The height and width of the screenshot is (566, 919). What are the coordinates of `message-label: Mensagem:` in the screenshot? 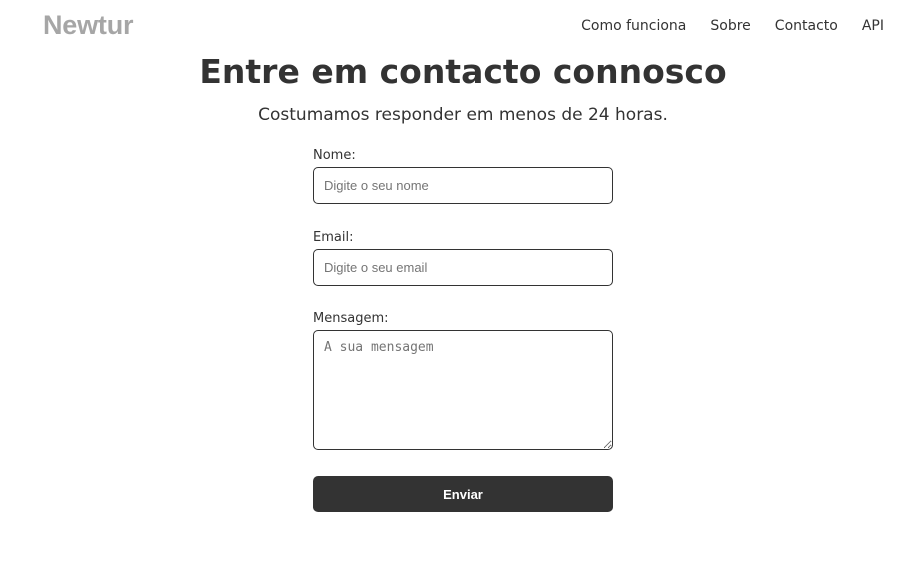 It's located at (351, 318).